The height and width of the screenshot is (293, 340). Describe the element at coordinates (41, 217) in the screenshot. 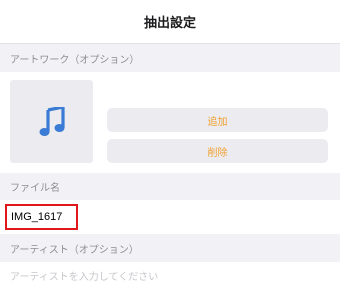

I see `filename-input` at that location.